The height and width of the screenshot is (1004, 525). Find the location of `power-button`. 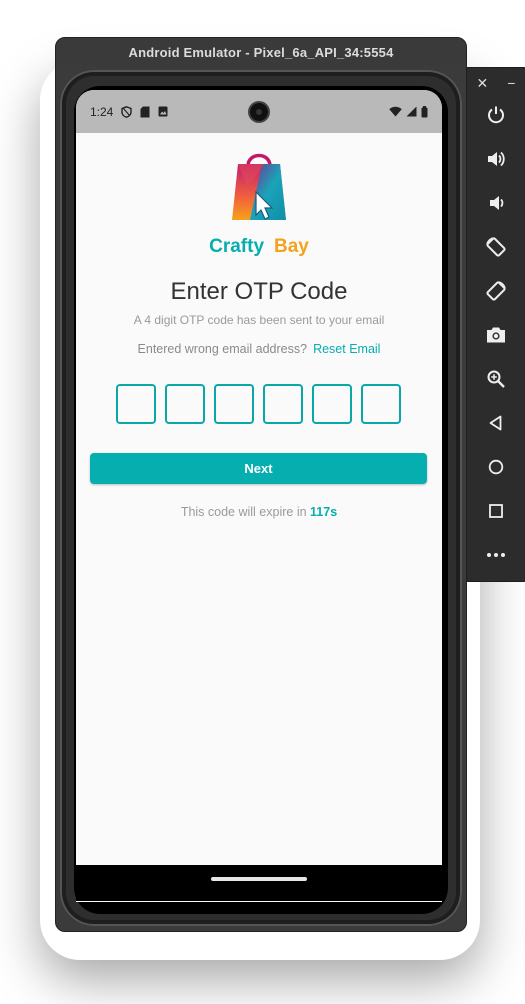

power-button is located at coordinates (496, 115).